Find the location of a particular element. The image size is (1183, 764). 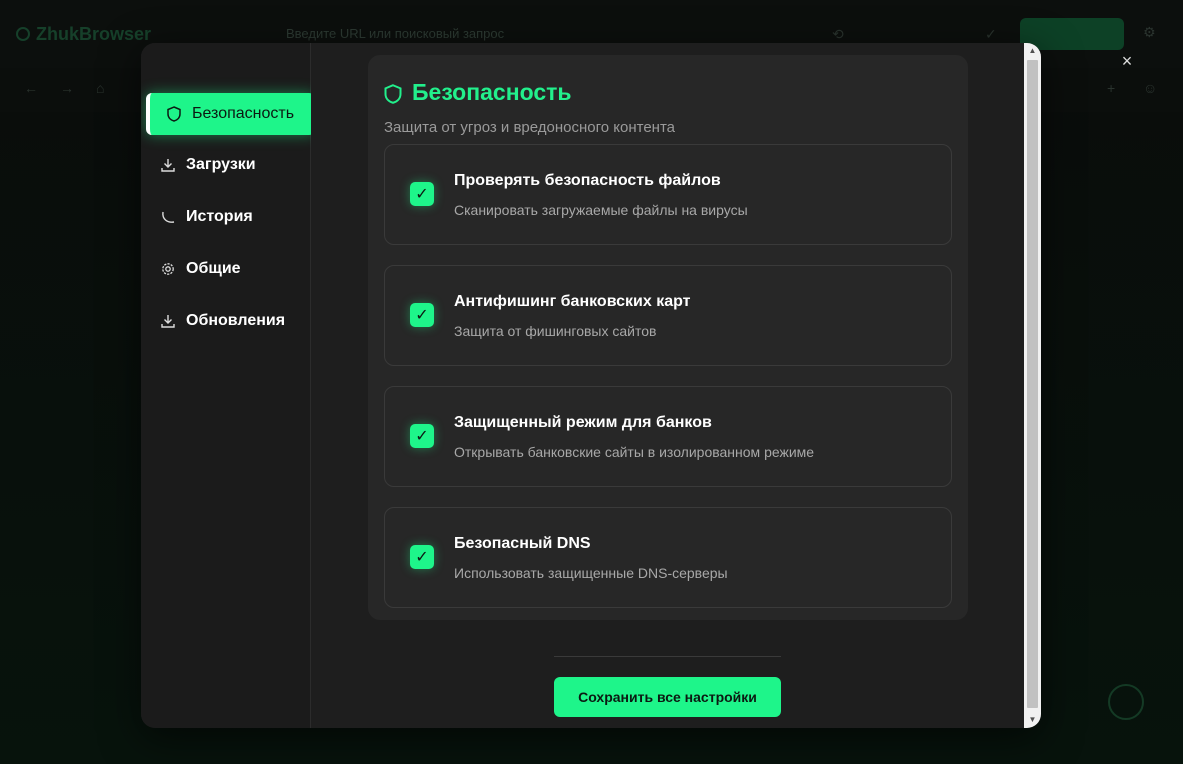

file-scan-checkbox: ✓ is located at coordinates (422, 194).